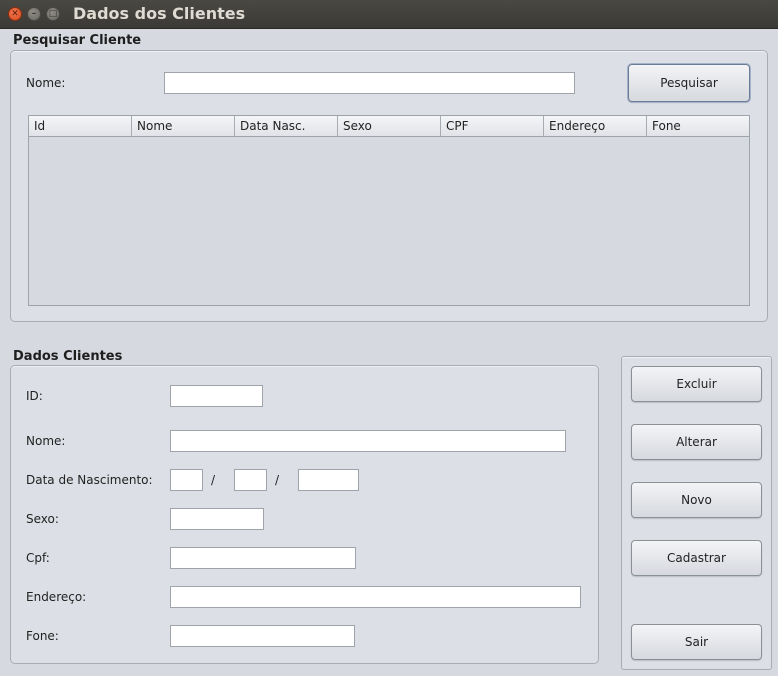 This screenshot has width=778, height=676. What do you see at coordinates (696, 642) in the screenshot?
I see `sair-button: Sair` at bounding box center [696, 642].